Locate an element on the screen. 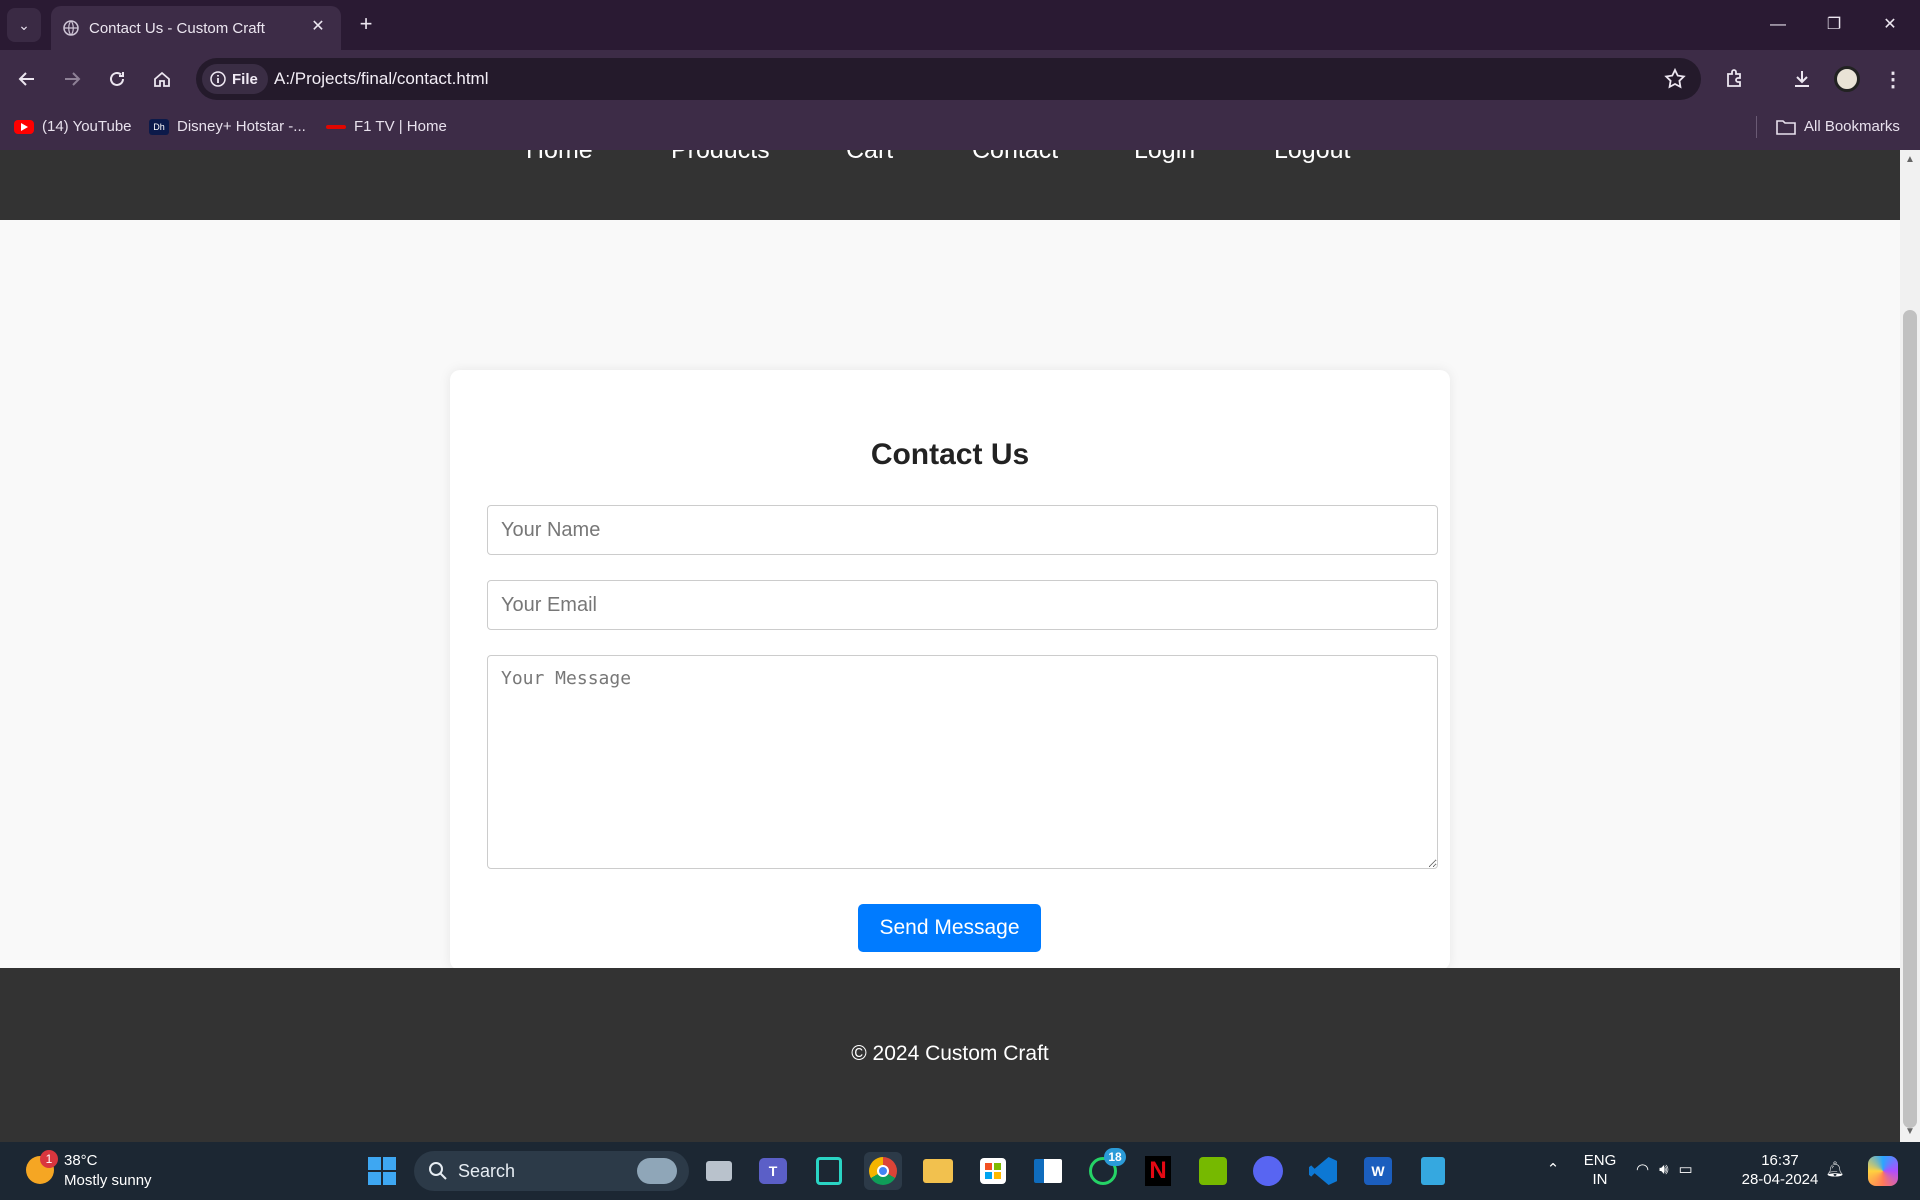  word-button: W is located at coordinates (1378, 1171).